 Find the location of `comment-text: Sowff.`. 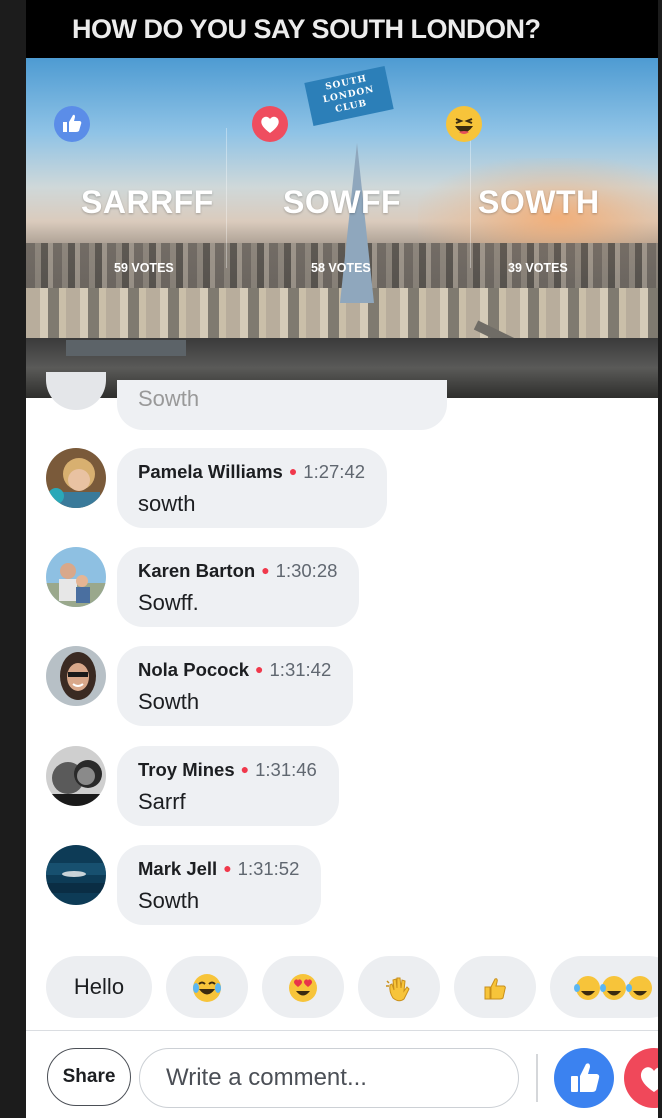

comment-text: Sowff. is located at coordinates (168, 602).